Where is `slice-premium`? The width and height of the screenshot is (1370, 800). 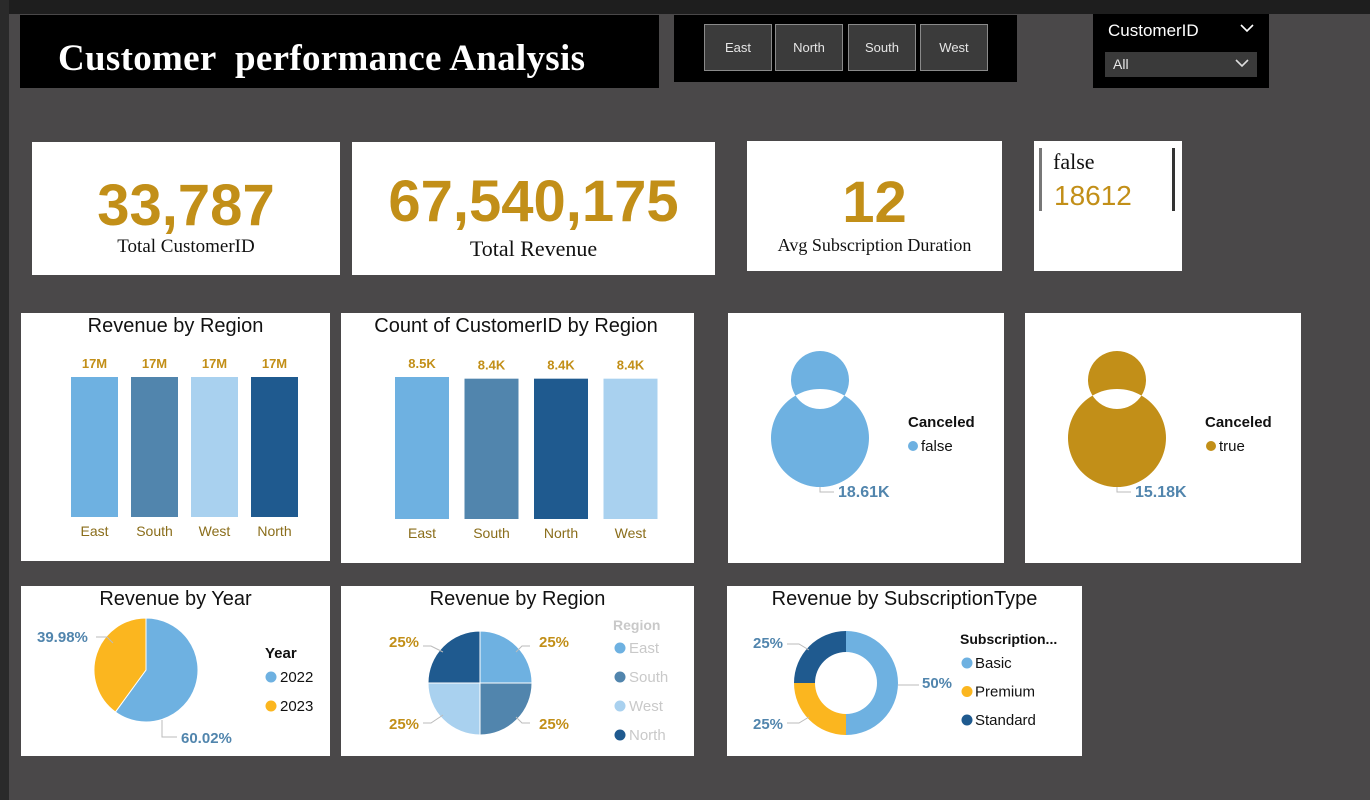 slice-premium is located at coordinates (820, 709).